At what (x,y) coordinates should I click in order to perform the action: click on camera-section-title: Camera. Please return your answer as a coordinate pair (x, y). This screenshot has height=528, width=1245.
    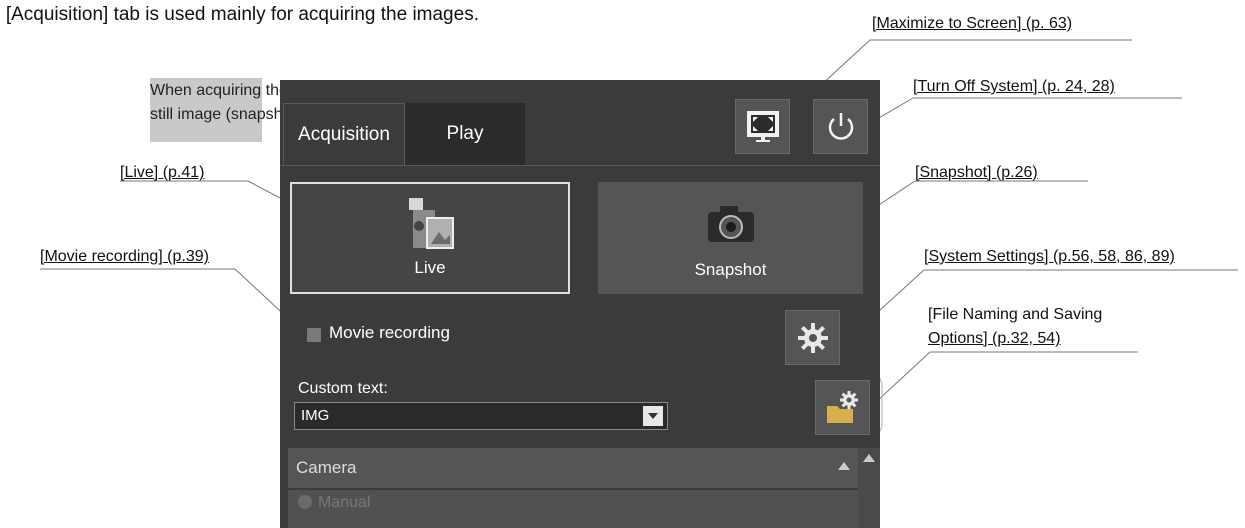
    Looking at the image, I should click on (326, 467).